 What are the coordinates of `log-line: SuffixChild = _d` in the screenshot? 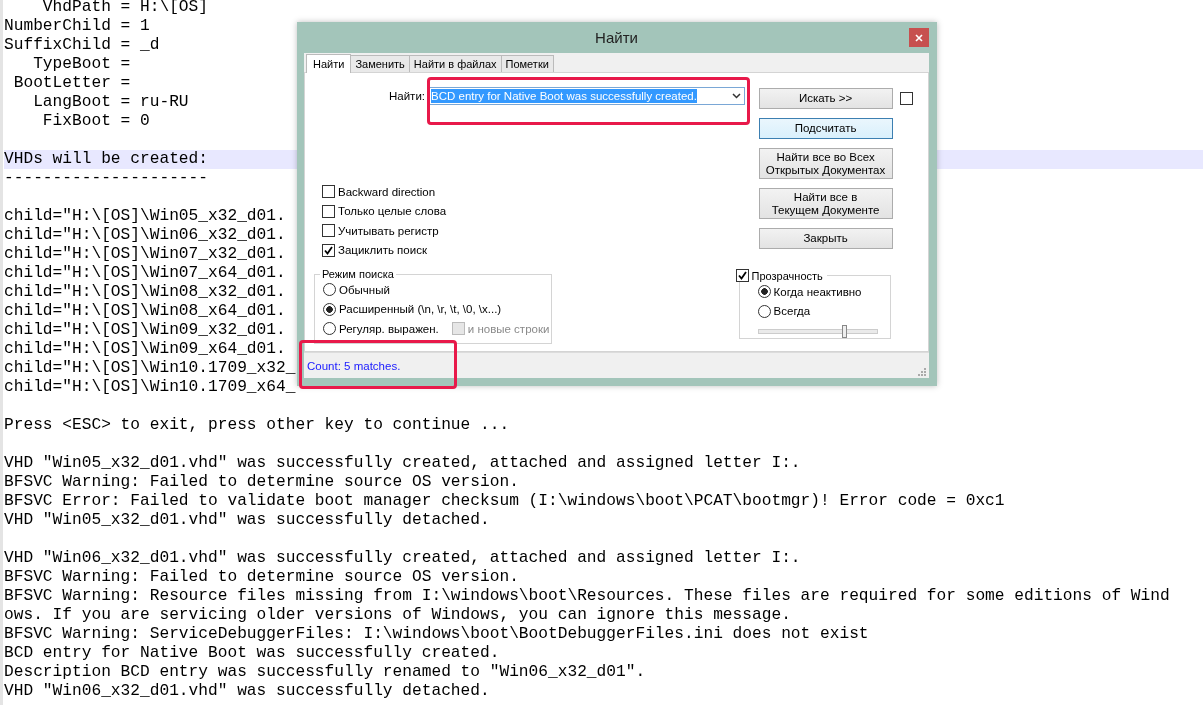 It's located at (82, 45).